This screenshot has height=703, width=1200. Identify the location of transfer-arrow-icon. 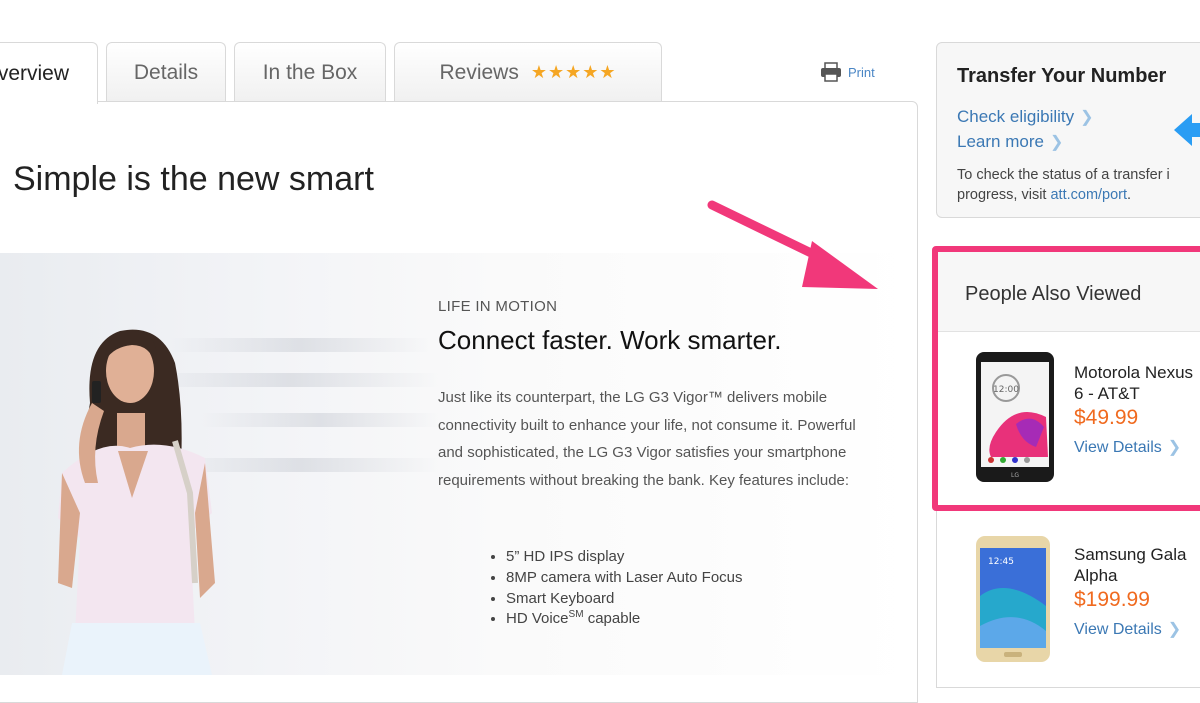
(1187, 130).